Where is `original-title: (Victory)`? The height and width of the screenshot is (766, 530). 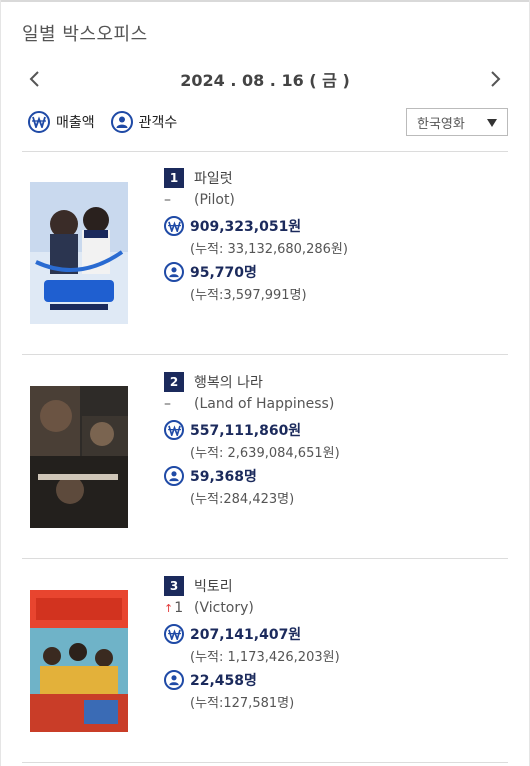 original-title: (Victory) is located at coordinates (224, 608).